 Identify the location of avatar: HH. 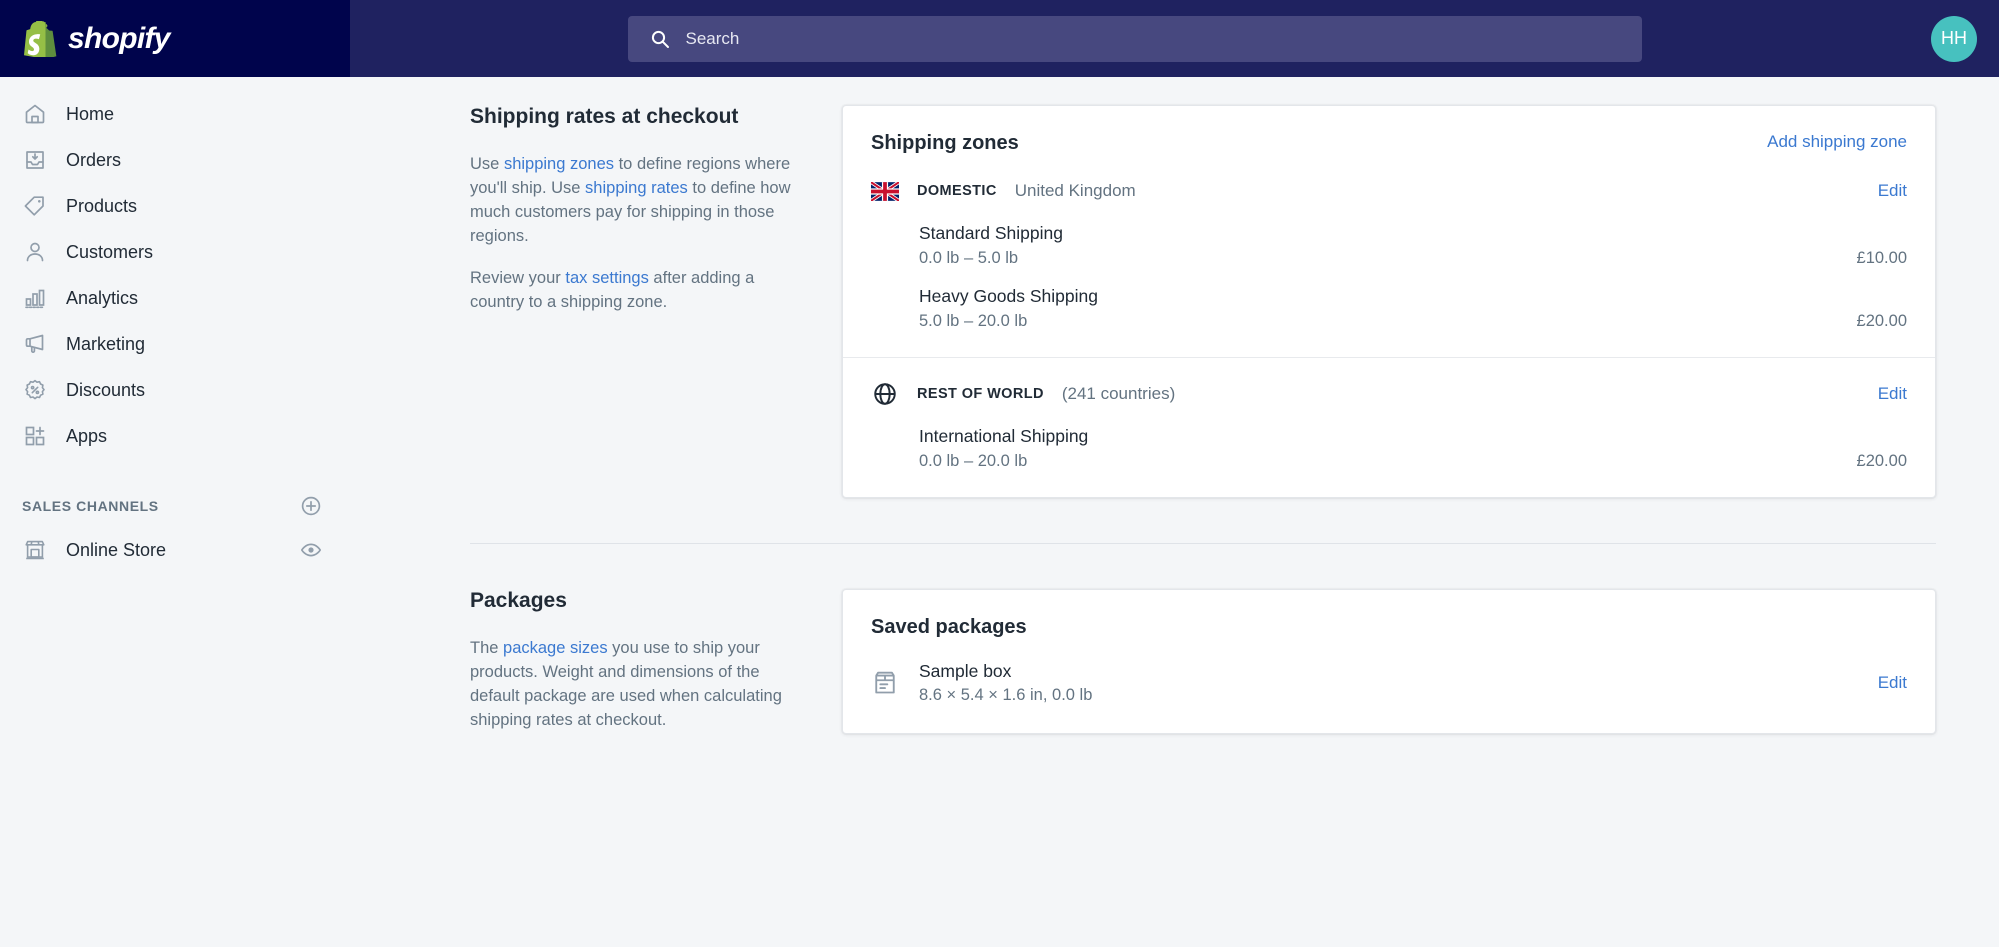
(1954, 38).